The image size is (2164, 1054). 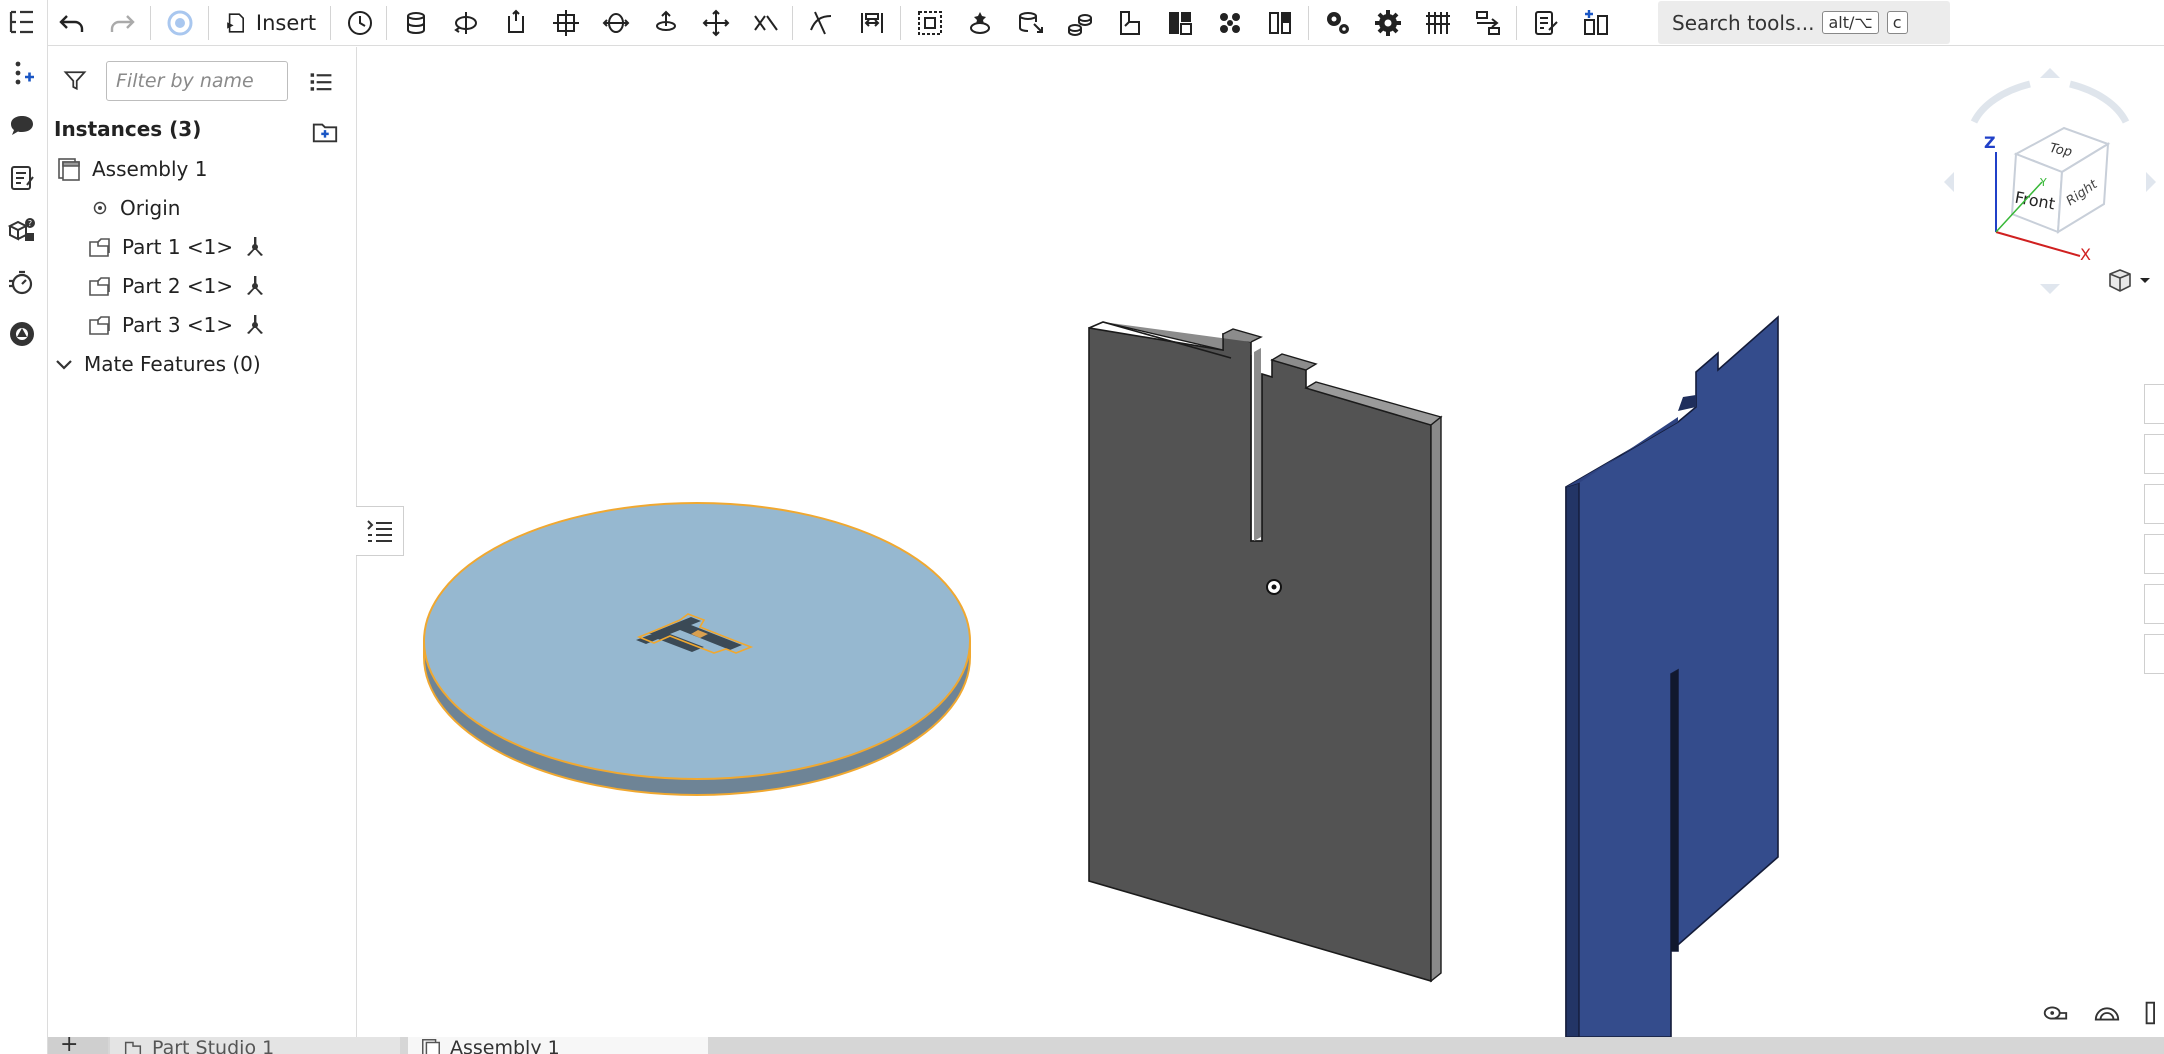 What do you see at coordinates (766, 23) in the screenshot?
I see `parallel-mate-icon` at bounding box center [766, 23].